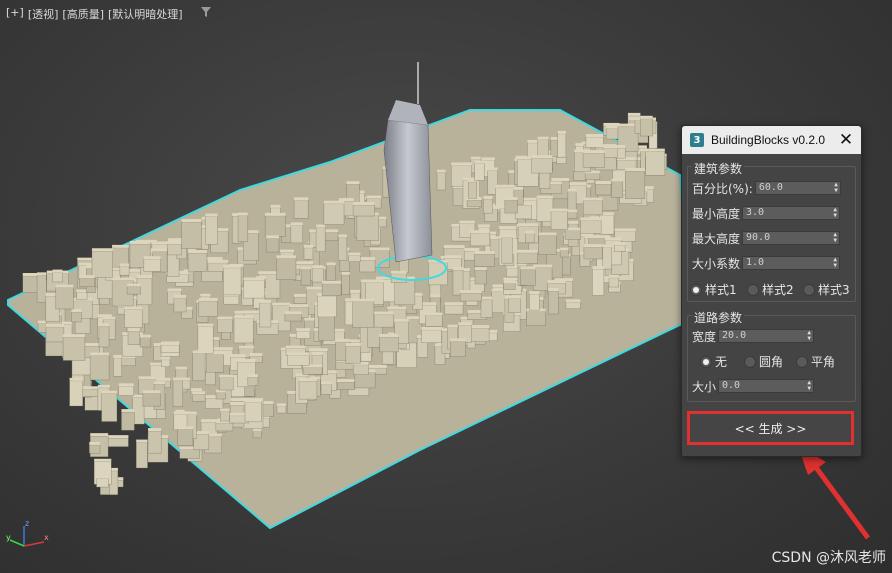  I want to click on panel-titlebar: 3 BuildingBlocks v0.2.0 ✕, so click(771, 140).